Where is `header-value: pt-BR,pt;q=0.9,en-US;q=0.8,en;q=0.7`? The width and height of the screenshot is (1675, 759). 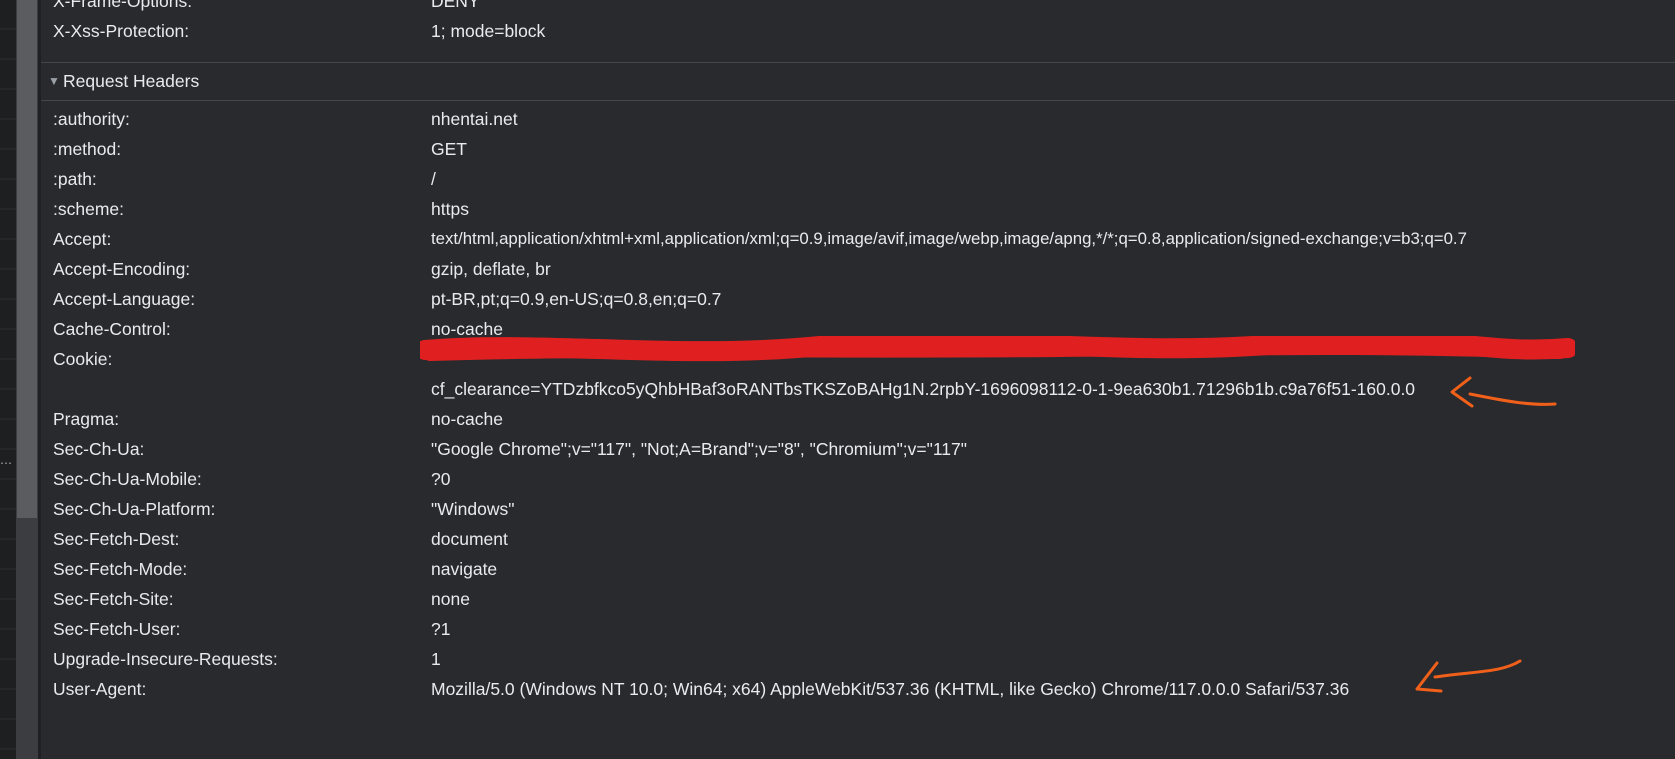 header-value: pt-BR,pt;q=0.9,en-US;q=0.8,en;q=0.7 is located at coordinates (576, 299).